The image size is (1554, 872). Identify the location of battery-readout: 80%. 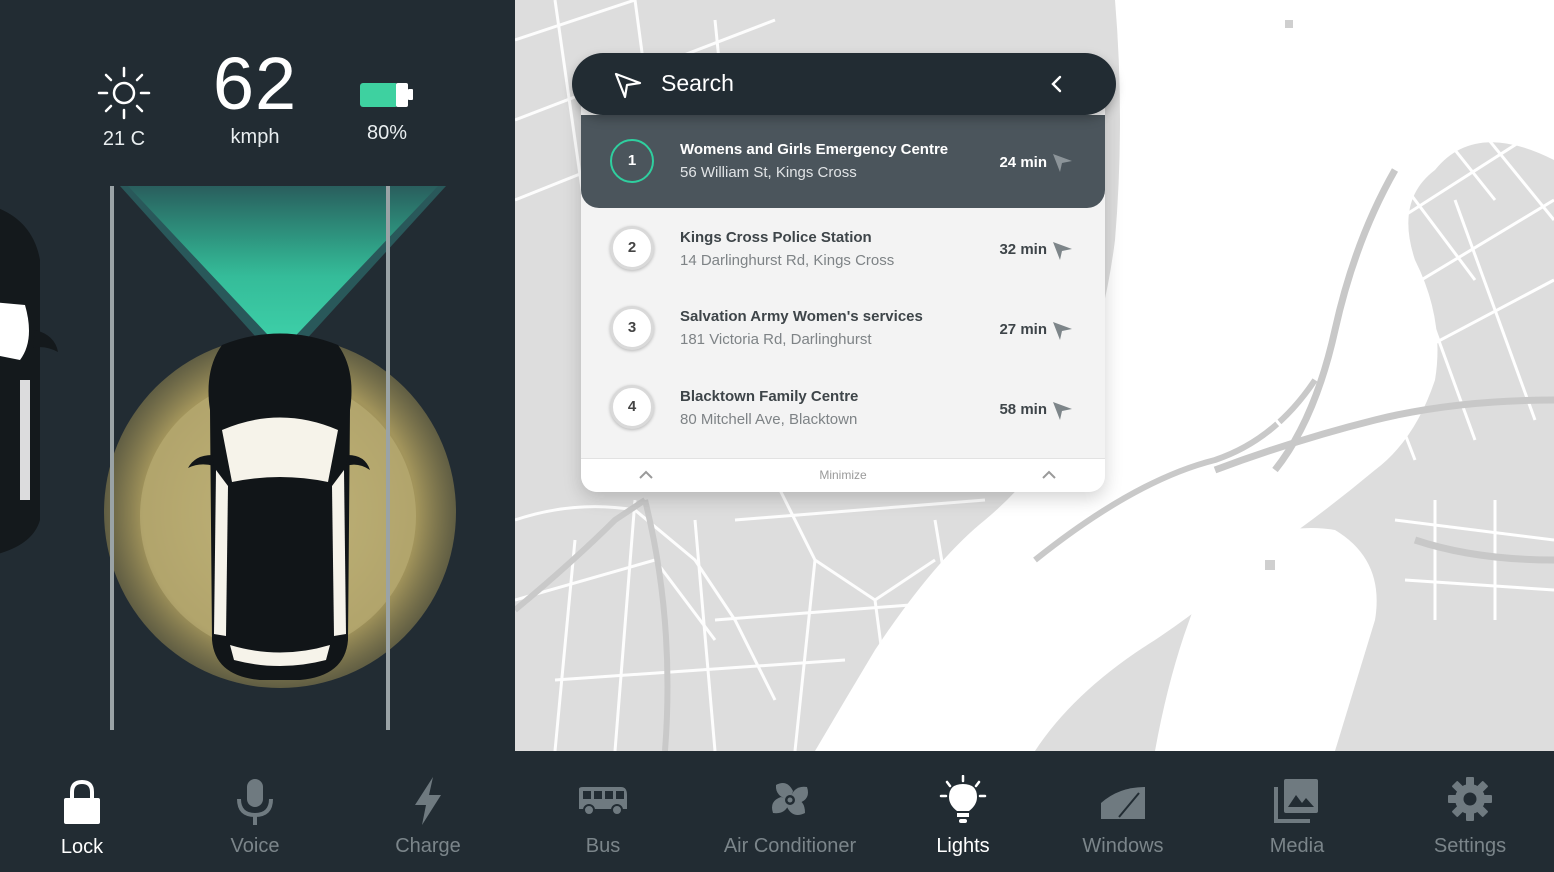
(387, 112).